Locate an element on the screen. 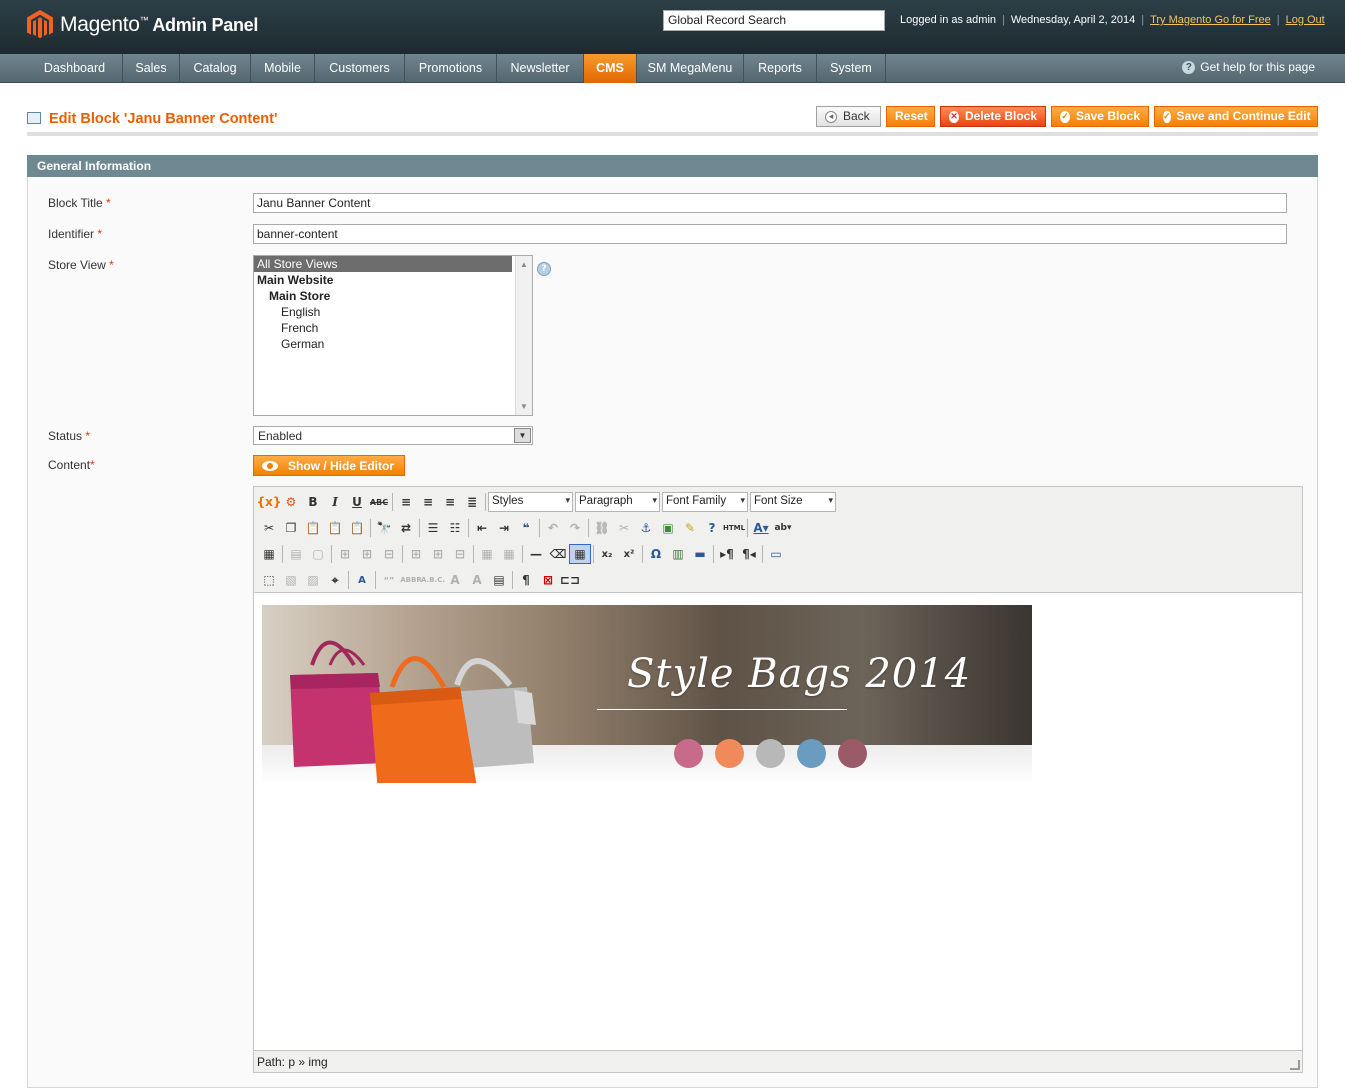 Image resolution: width=1345 pixels, height=1092 pixels. nav-dashboard: Dashboard is located at coordinates (75, 68).